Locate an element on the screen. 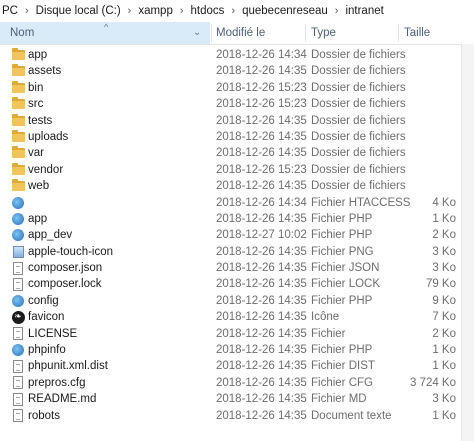 The width and height of the screenshot is (474, 441). breadcrumb-pc: PC is located at coordinates (10, 11).